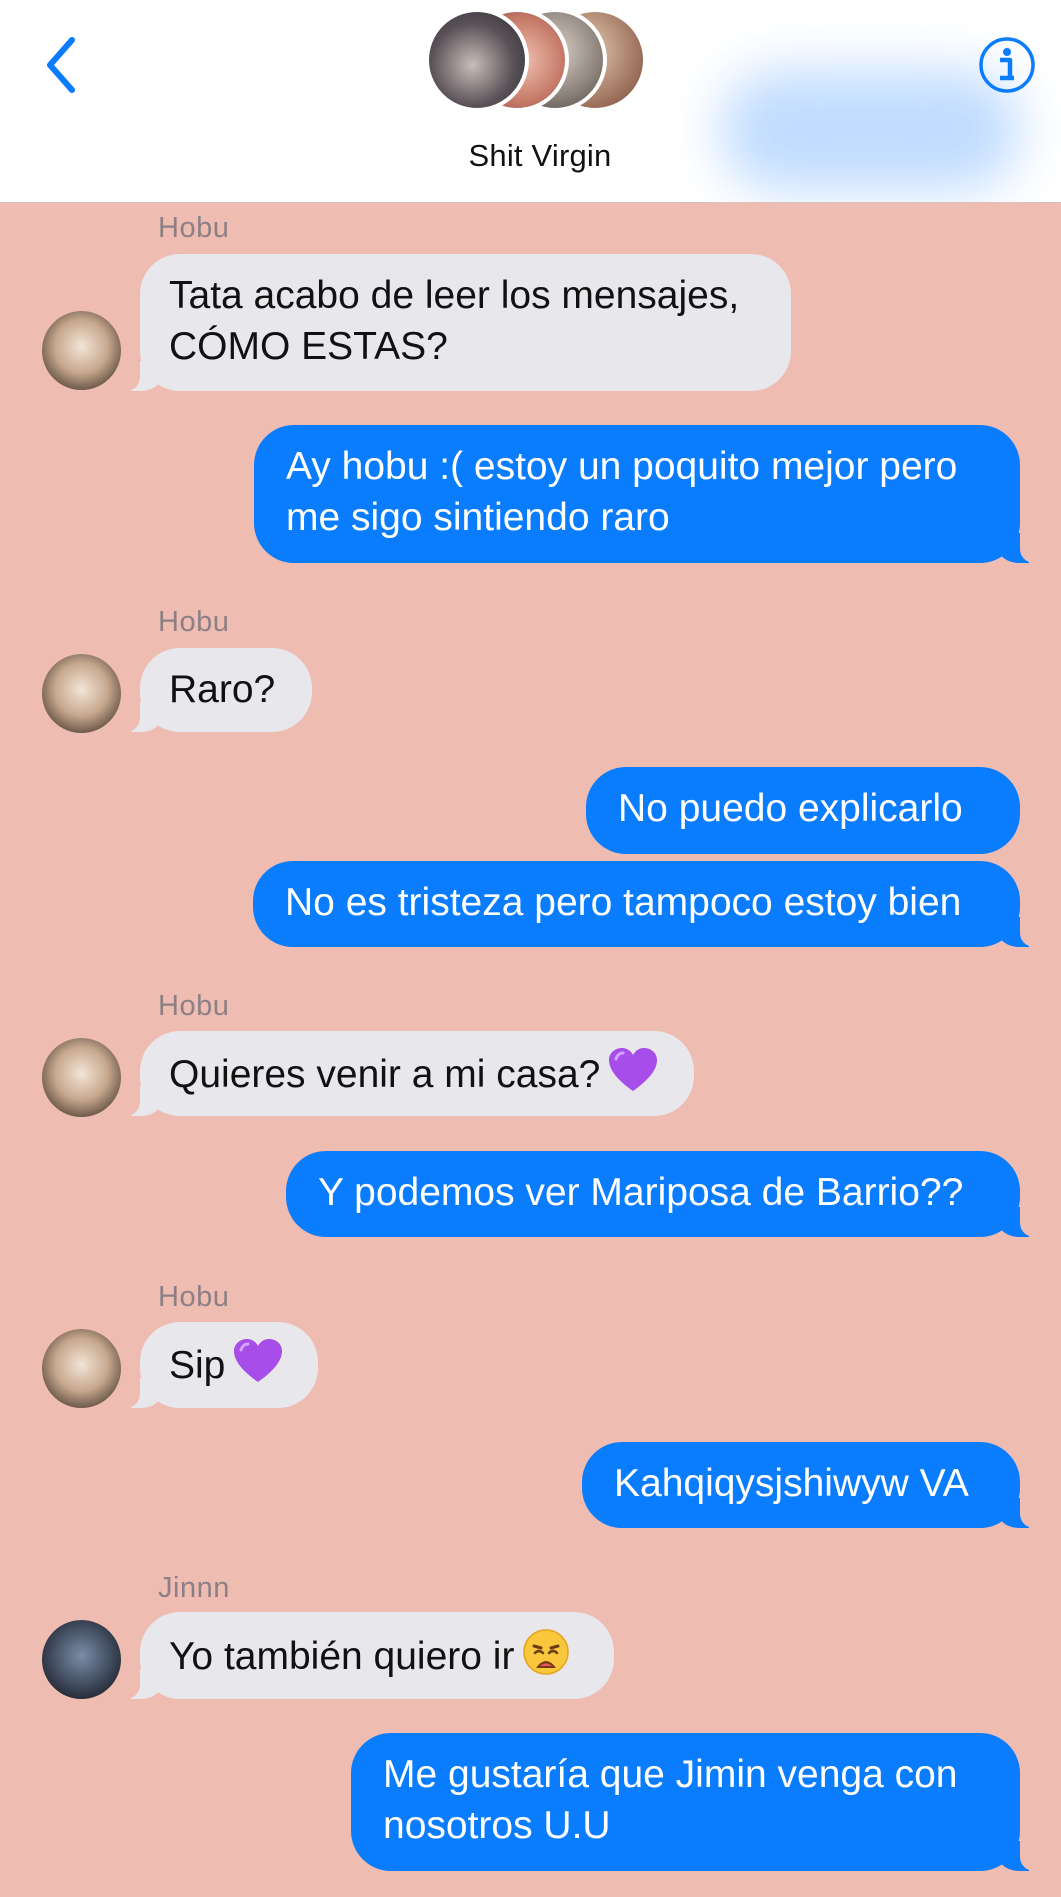 Image resolution: width=1061 pixels, height=1897 pixels. What do you see at coordinates (308, 346) in the screenshot?
I see `message-line: CÓMO ESTAS?` at bounding box center [308, 346].